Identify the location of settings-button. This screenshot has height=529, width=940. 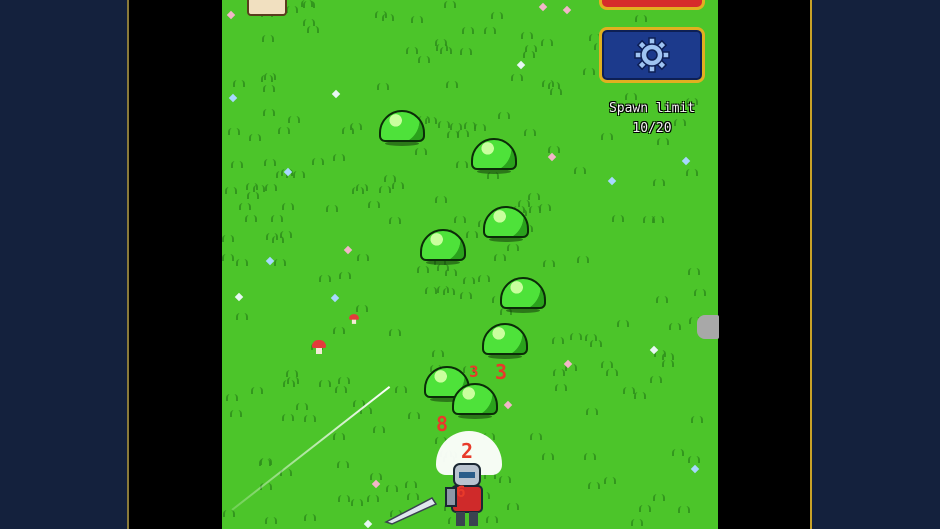
(652, 55).